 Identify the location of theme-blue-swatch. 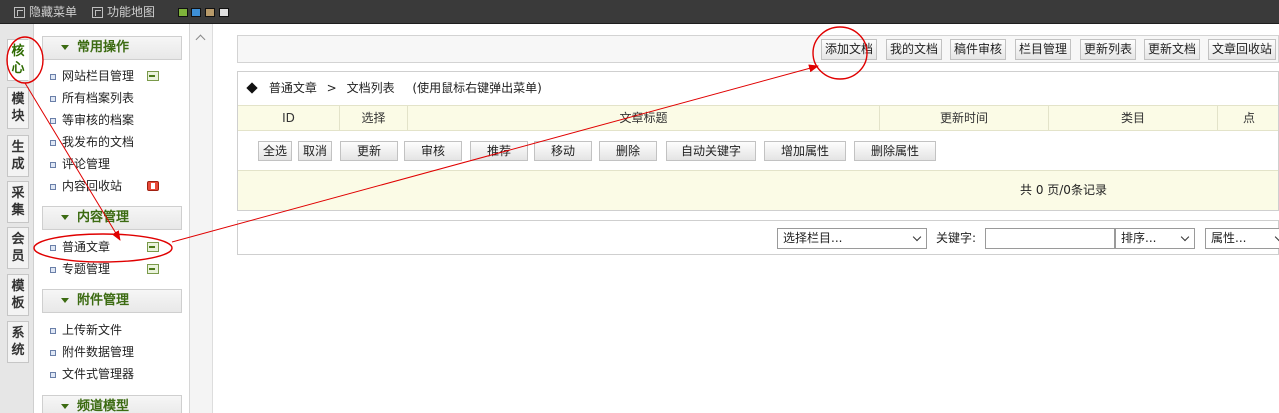
(196, 12).